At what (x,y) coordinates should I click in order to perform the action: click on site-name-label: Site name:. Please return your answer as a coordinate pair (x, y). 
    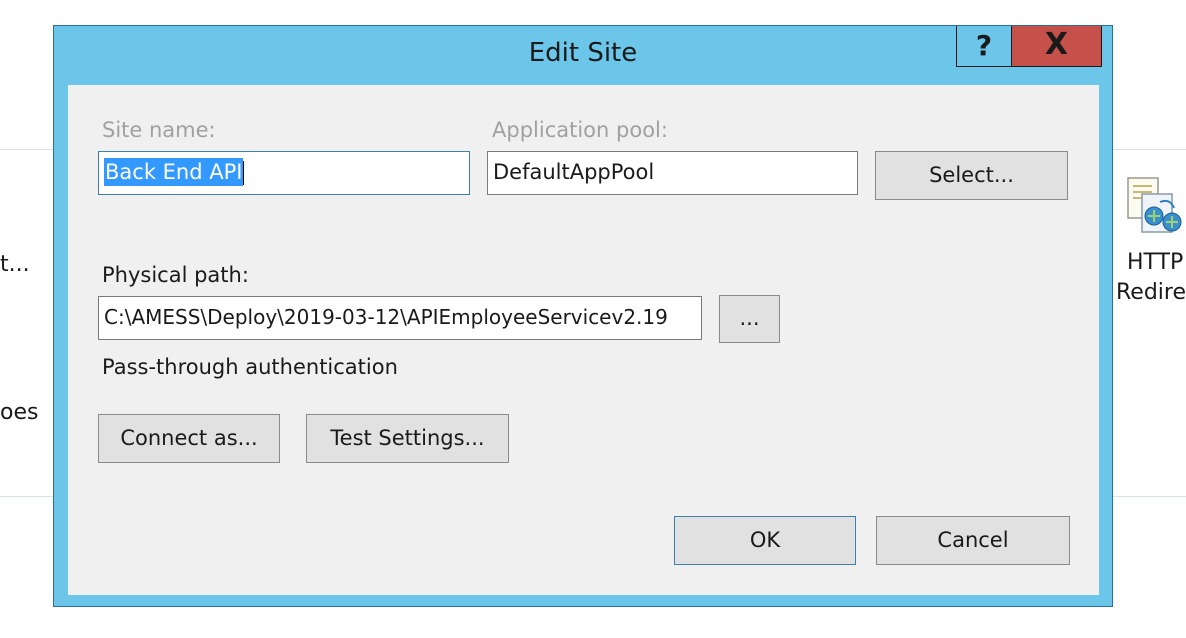
    Looking at the image, I should click on (159, 130).